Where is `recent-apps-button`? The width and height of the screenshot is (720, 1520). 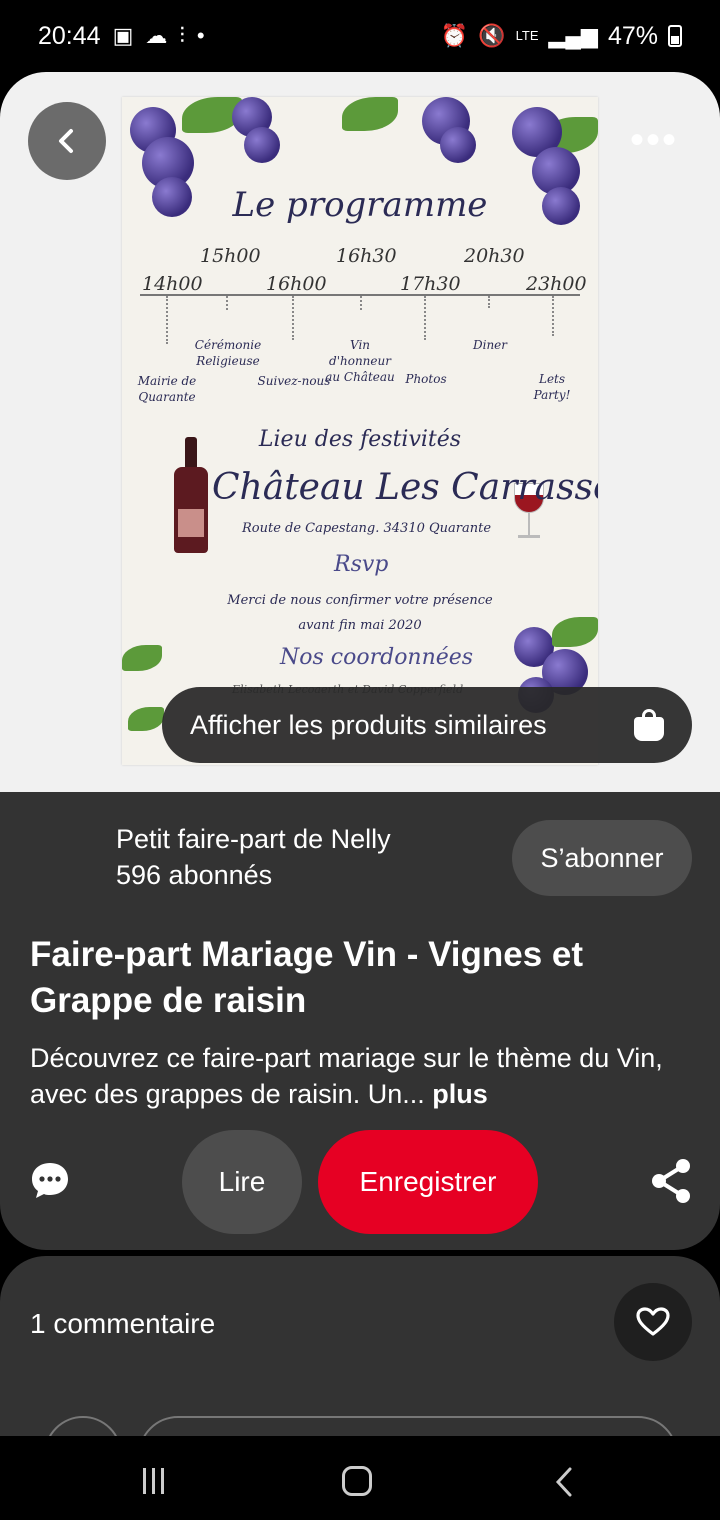 recent-apps-button is located at coordinates (156, 1481).